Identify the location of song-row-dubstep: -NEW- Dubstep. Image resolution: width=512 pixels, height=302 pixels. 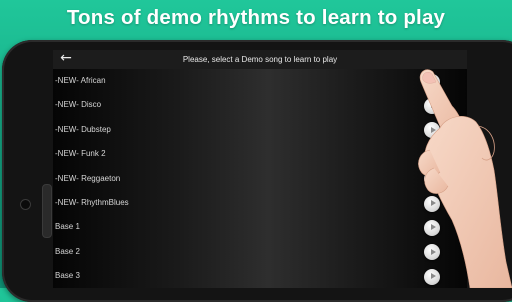
(260, 130).